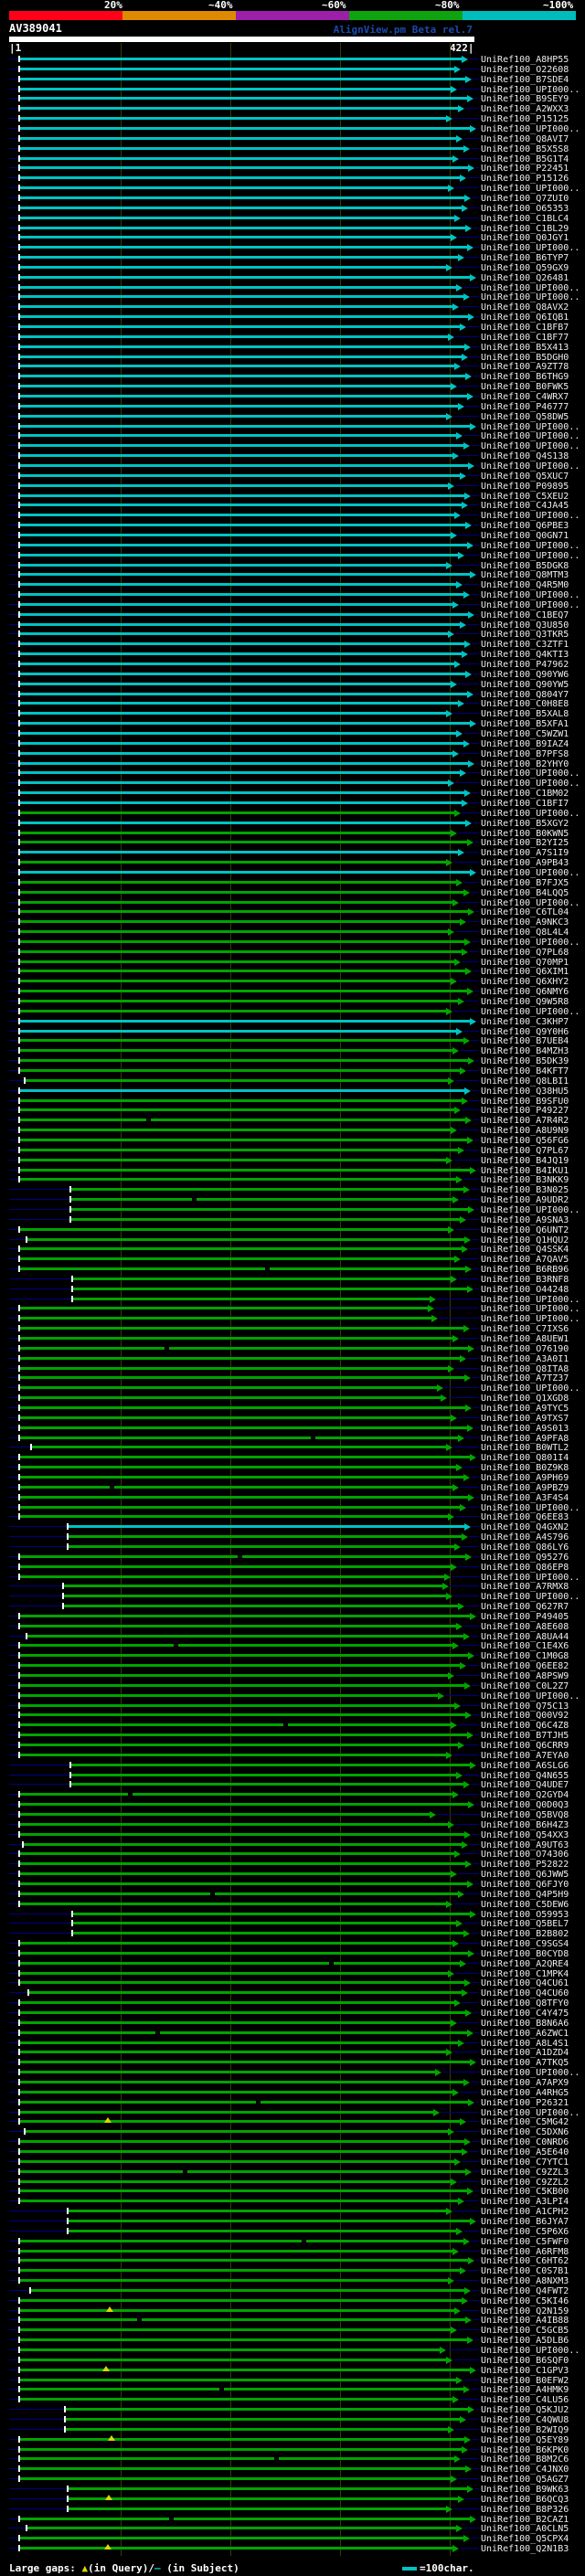 The height and width of the screenshot is (2576, 585). Describe the element at coordinates (525, 804) in the screenshot. I see `hit-accession-label: UniRef100_C1BFI7` at that location.